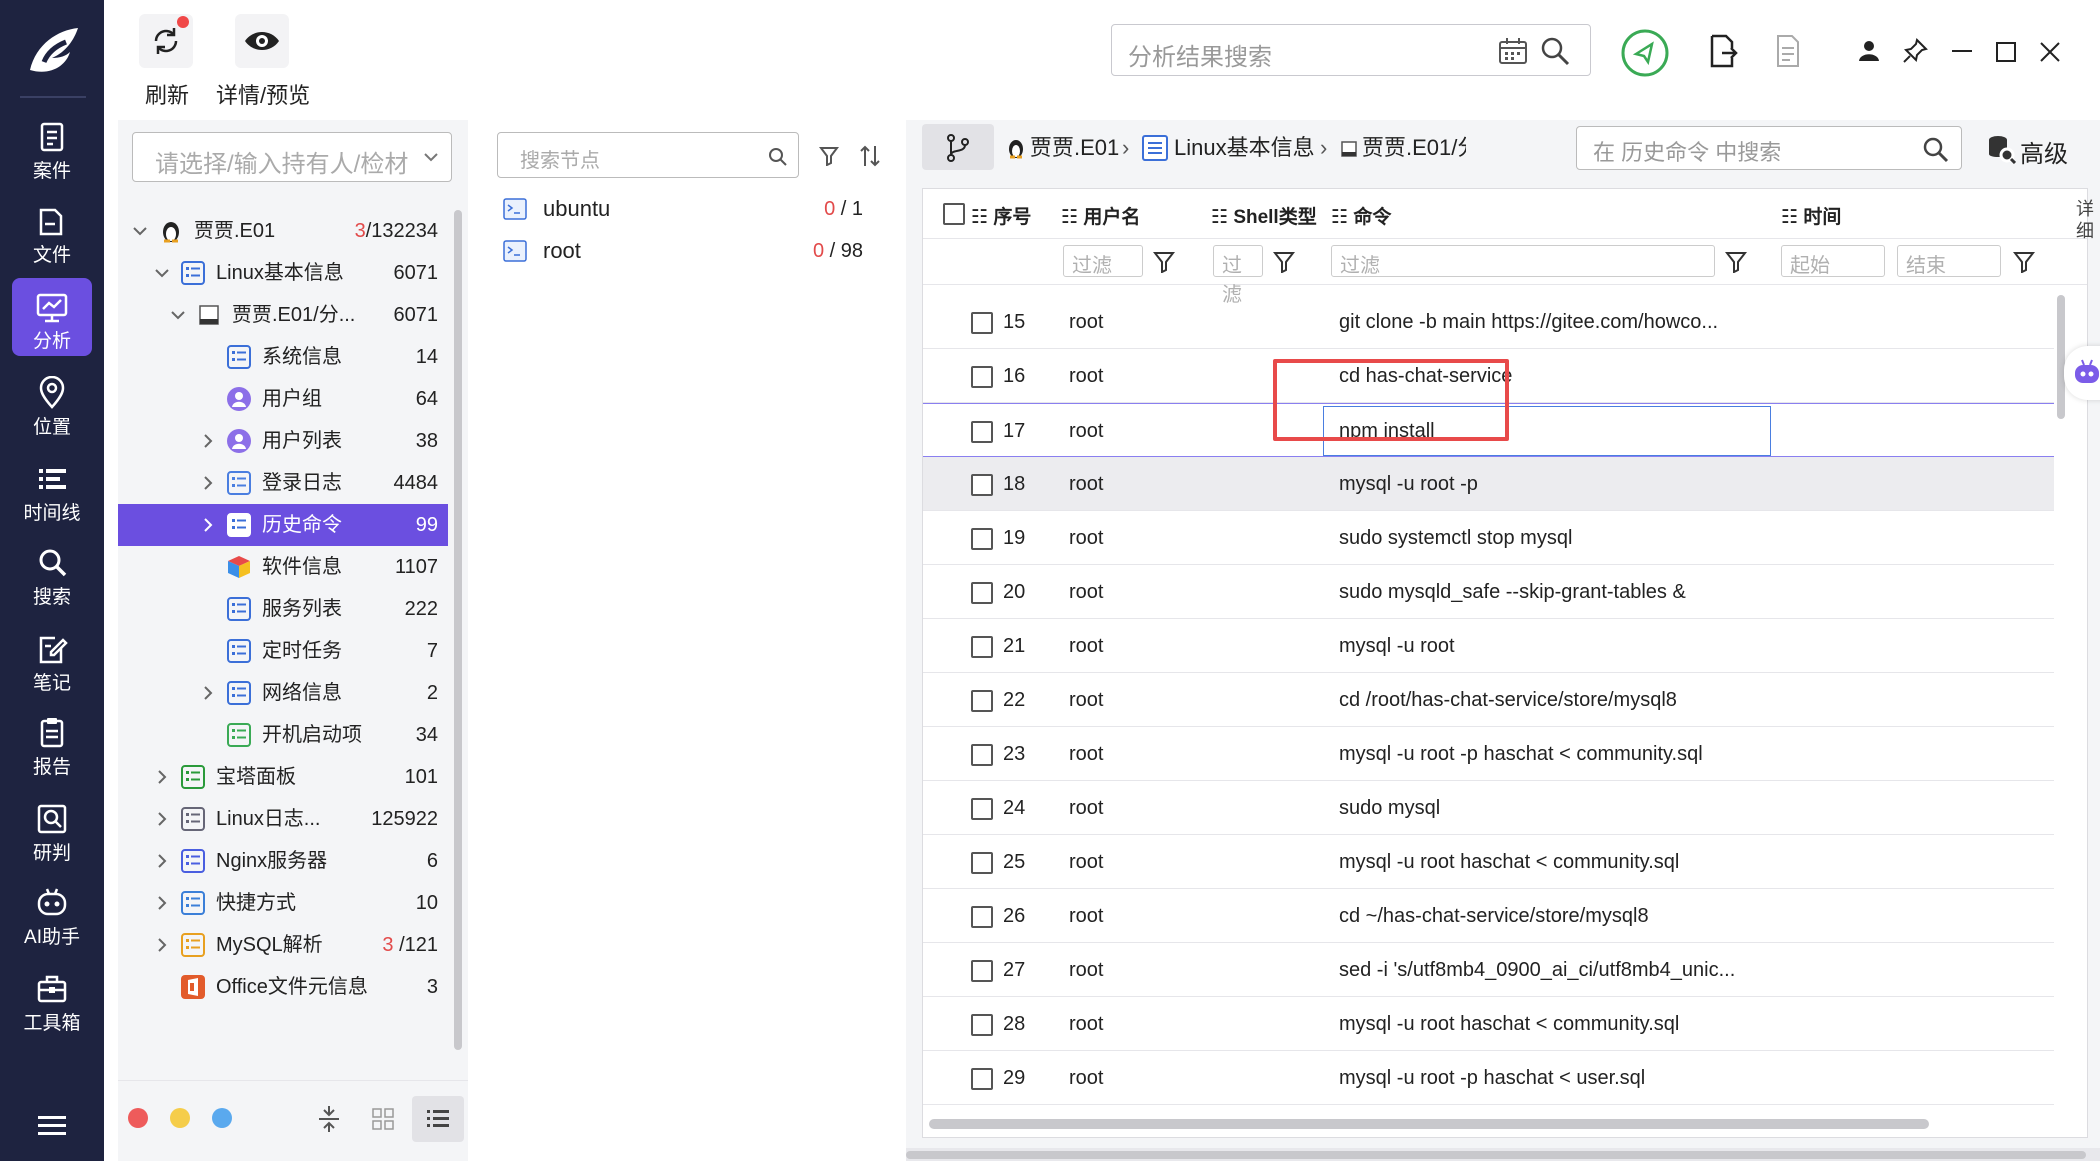 The height and width of the screenshot is (1161, 2100). What do you see at coordinates (1488, 646) in the screenshot?
I see `table-row: 21 root mysql -u root` at bounding box center [1488, 646].